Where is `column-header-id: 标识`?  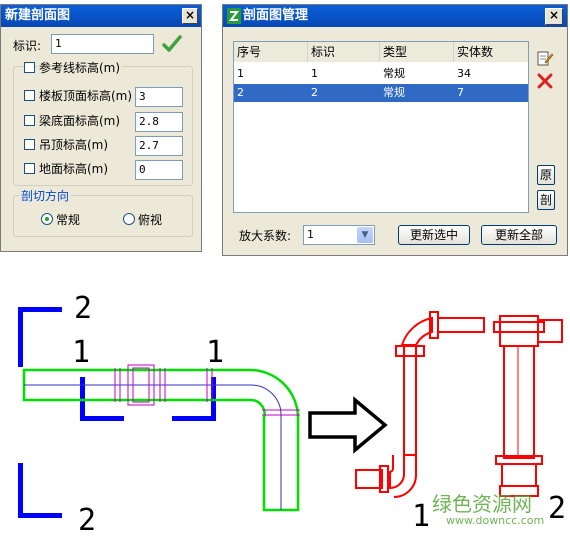 column-header-id: 标识 is located at coordinates (344, 52).